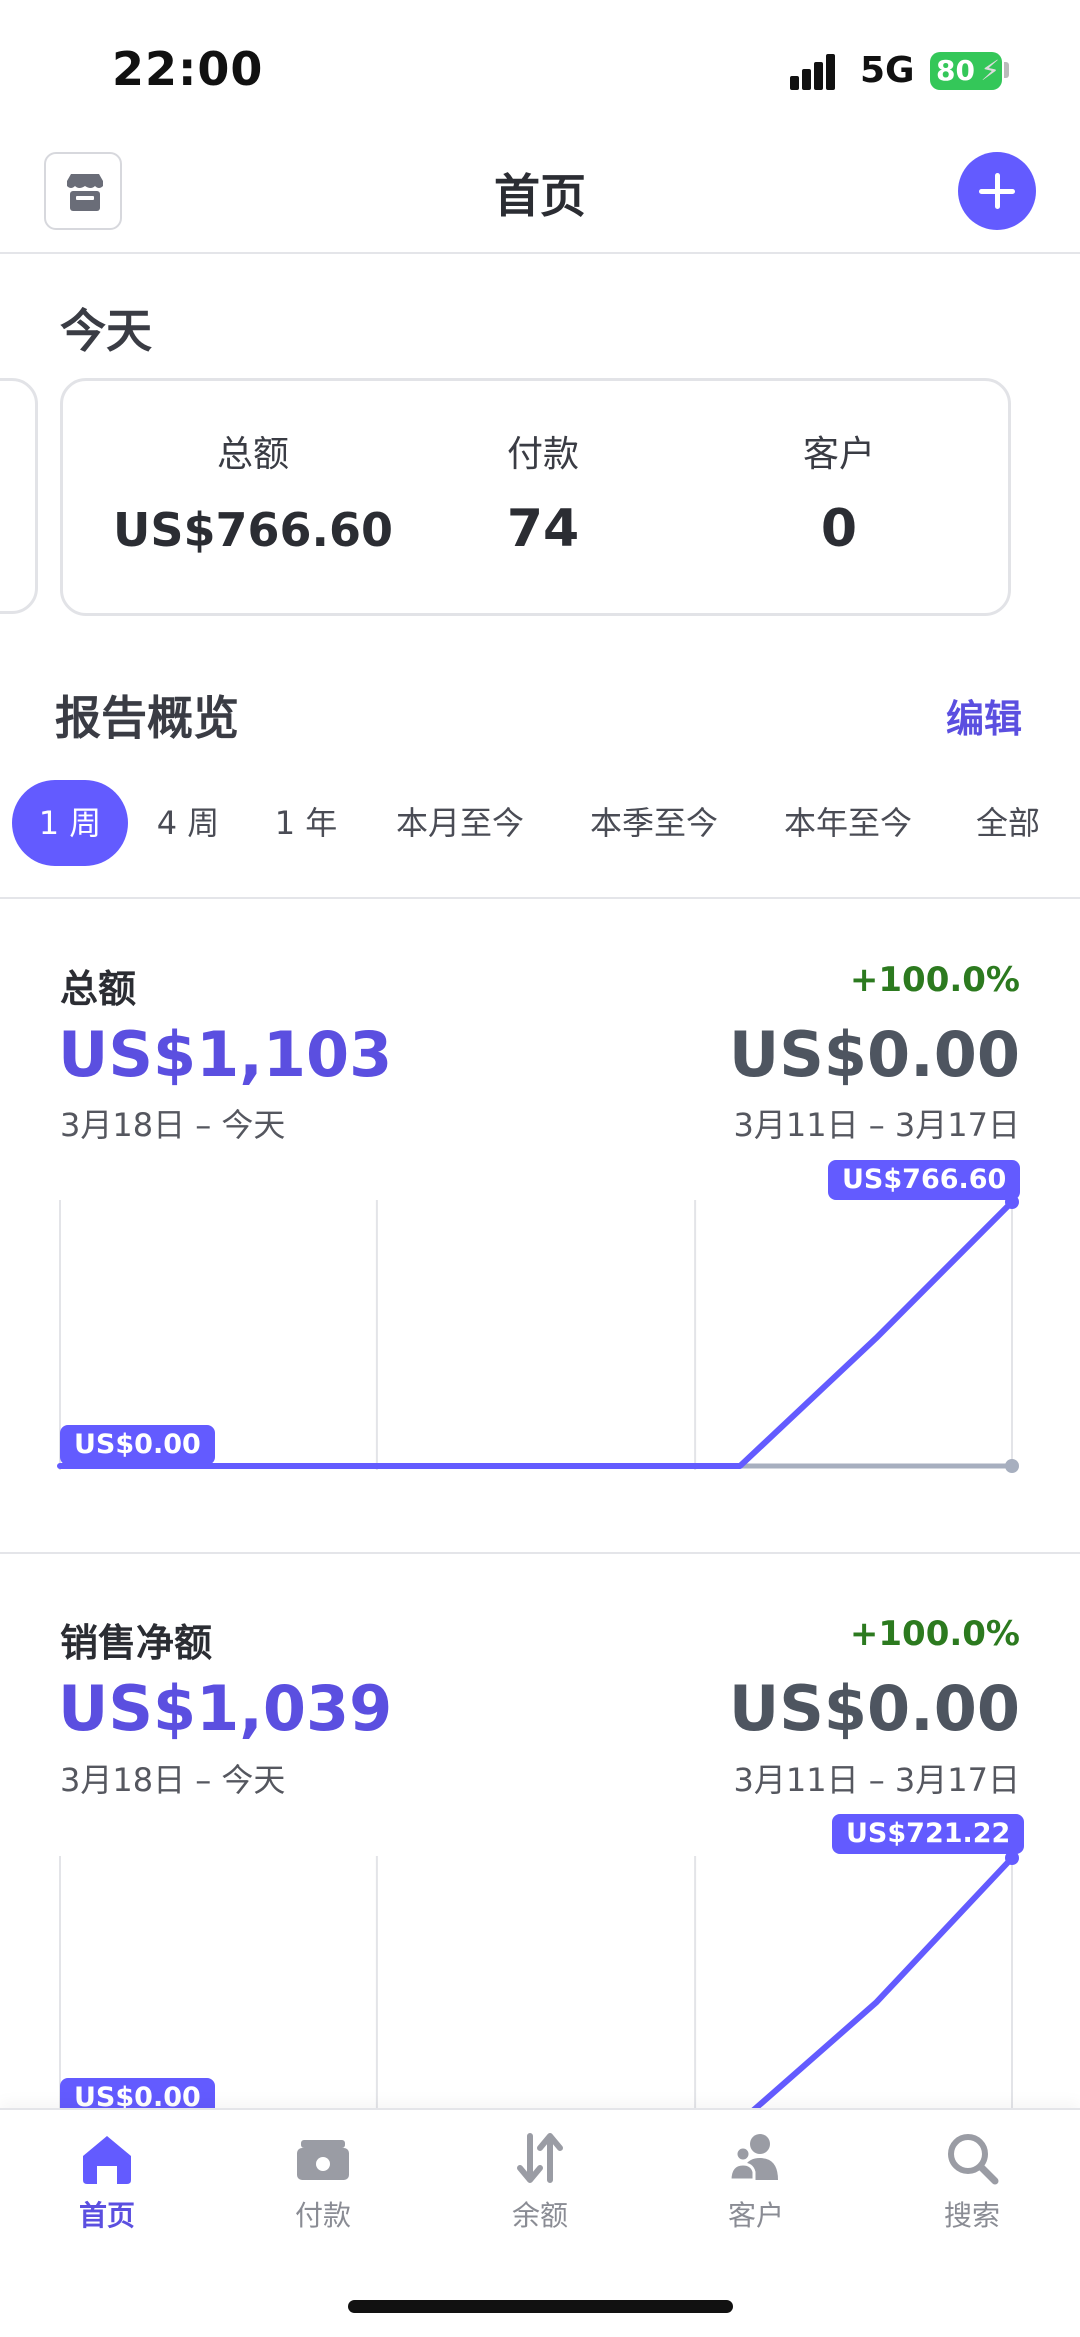 This screenshot has width=1080, height=2337. I want to click on nav-item-customers: 客户, so click(756, 2181).